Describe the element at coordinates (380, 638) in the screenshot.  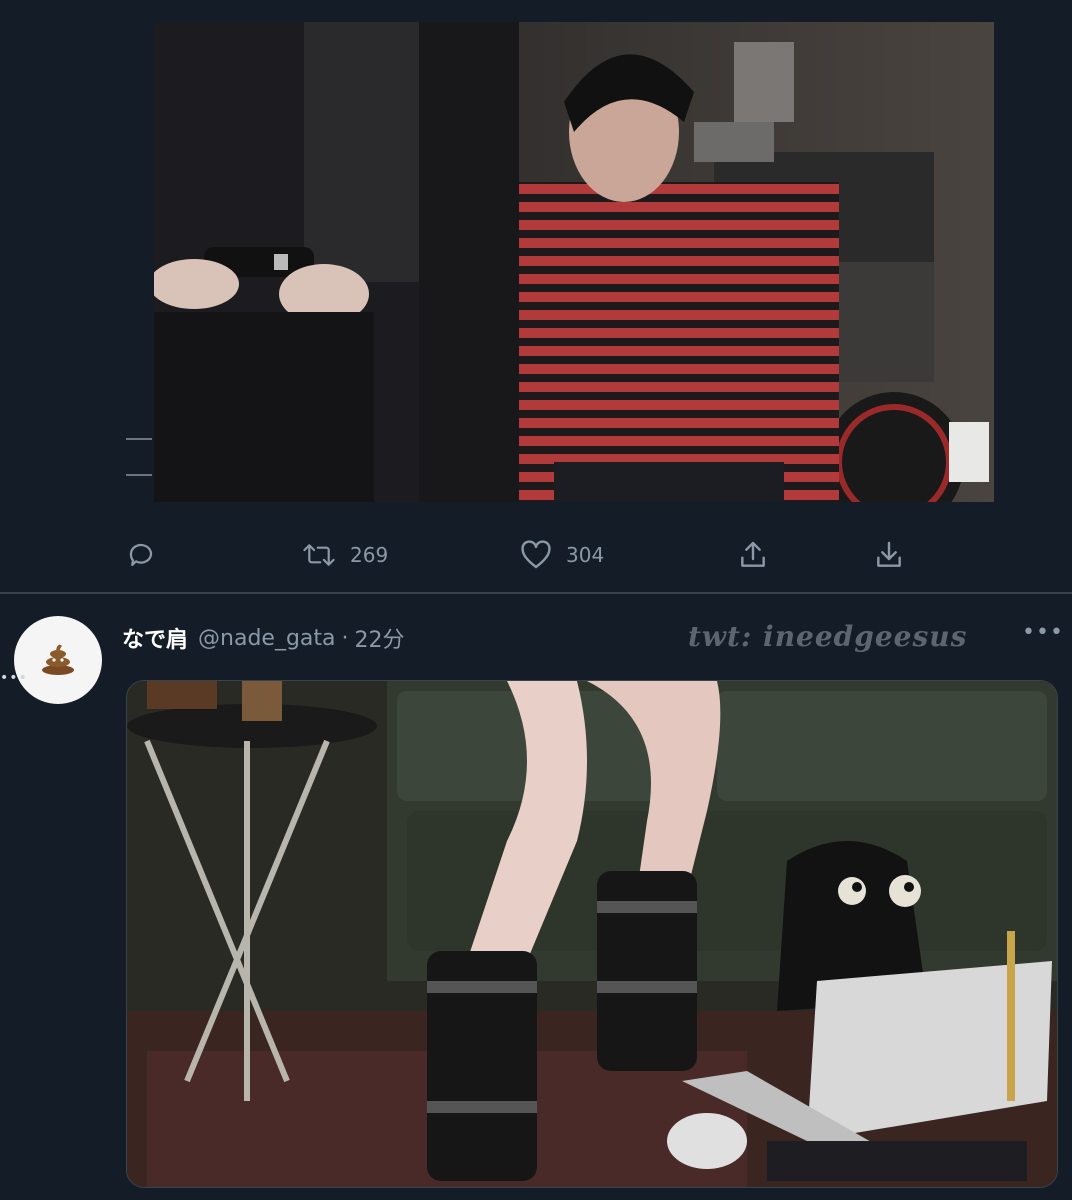
I see `timestamp: 22分` at that location.